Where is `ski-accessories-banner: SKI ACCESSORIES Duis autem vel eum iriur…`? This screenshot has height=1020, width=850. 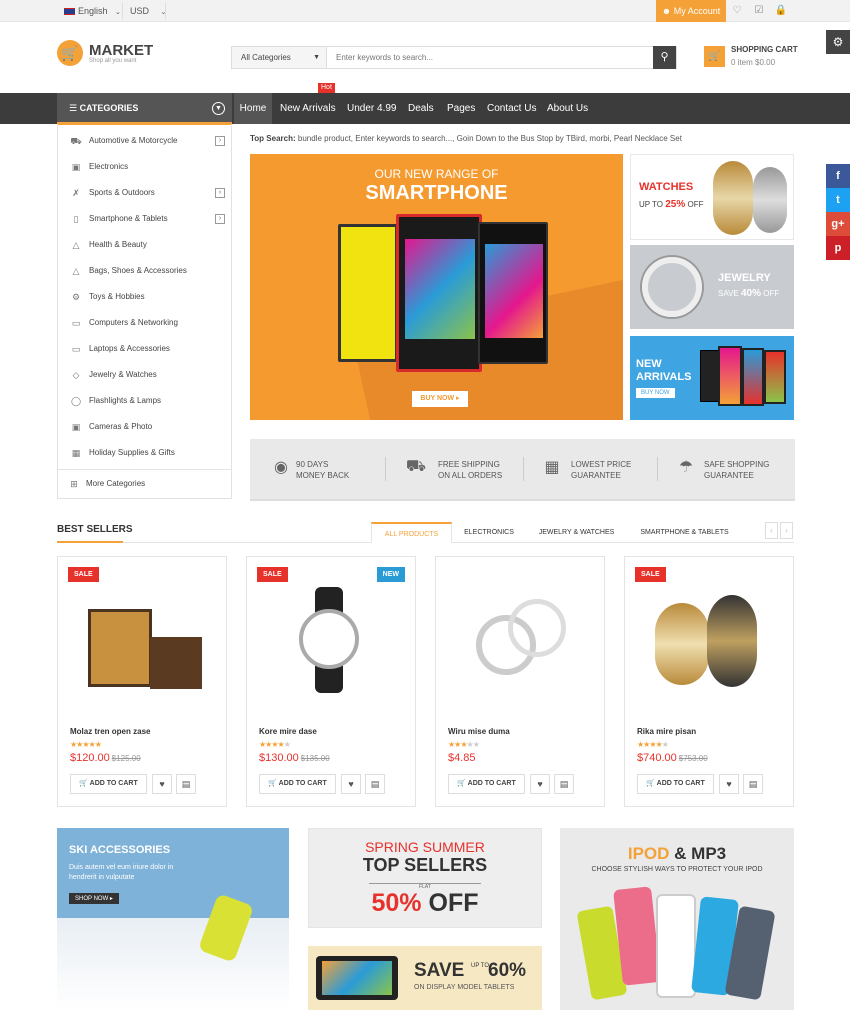
ski-accessories-banner: SKI ACCESSORIES Duis autem vel eum iriur… is located at coordinates (173, 919).